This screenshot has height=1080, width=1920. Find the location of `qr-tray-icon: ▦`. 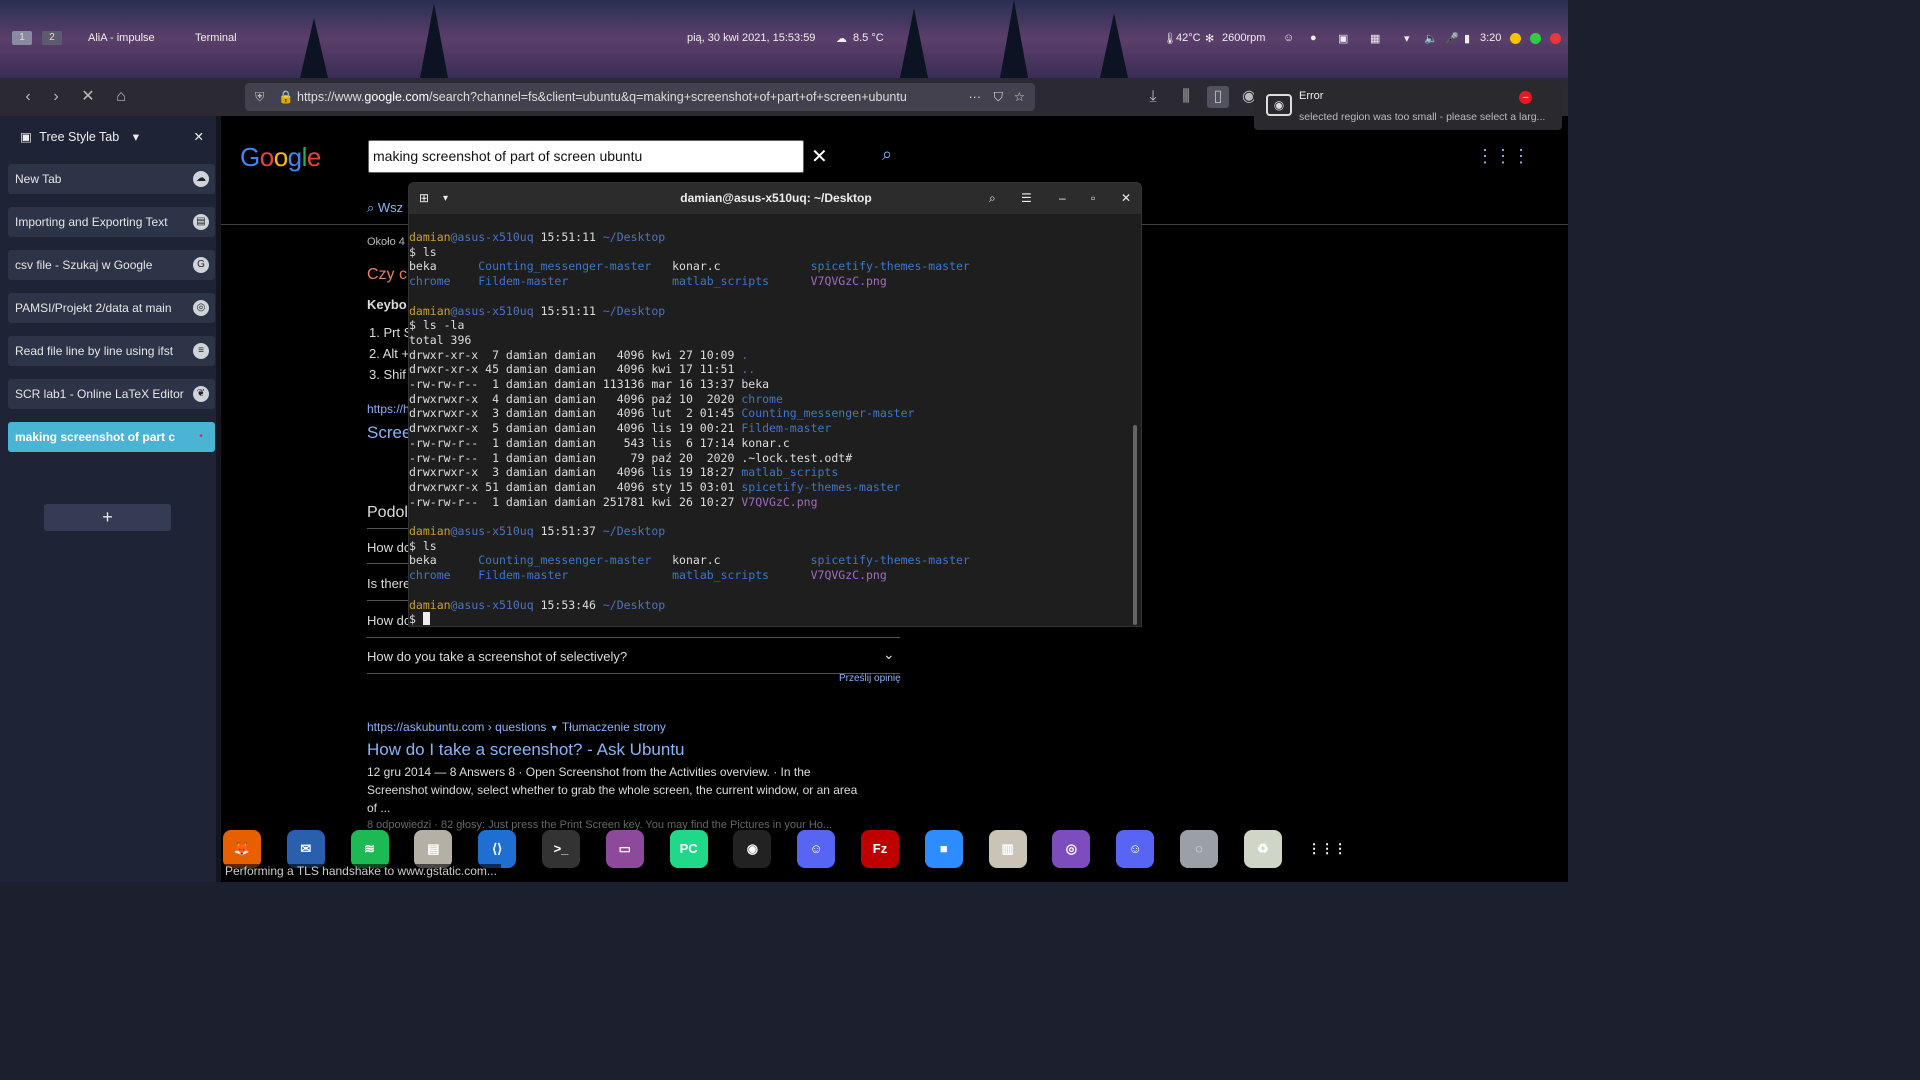

qr-tray-icon: ▦ is located at coordinates (1375, 38).